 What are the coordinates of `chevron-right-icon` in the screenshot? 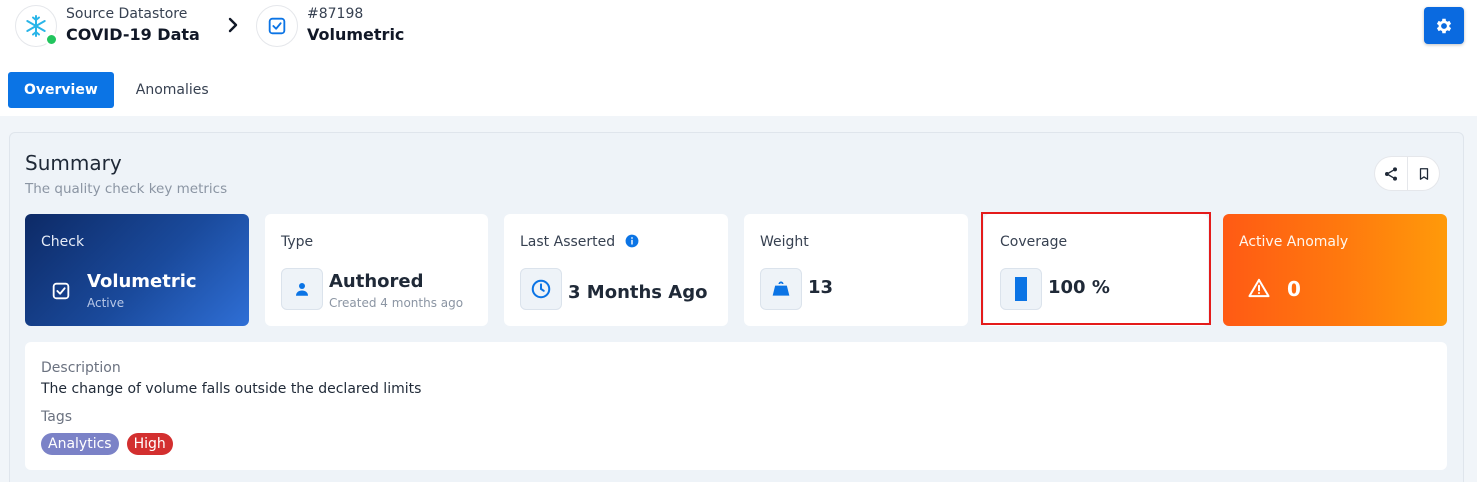 It's located at (233, 25).